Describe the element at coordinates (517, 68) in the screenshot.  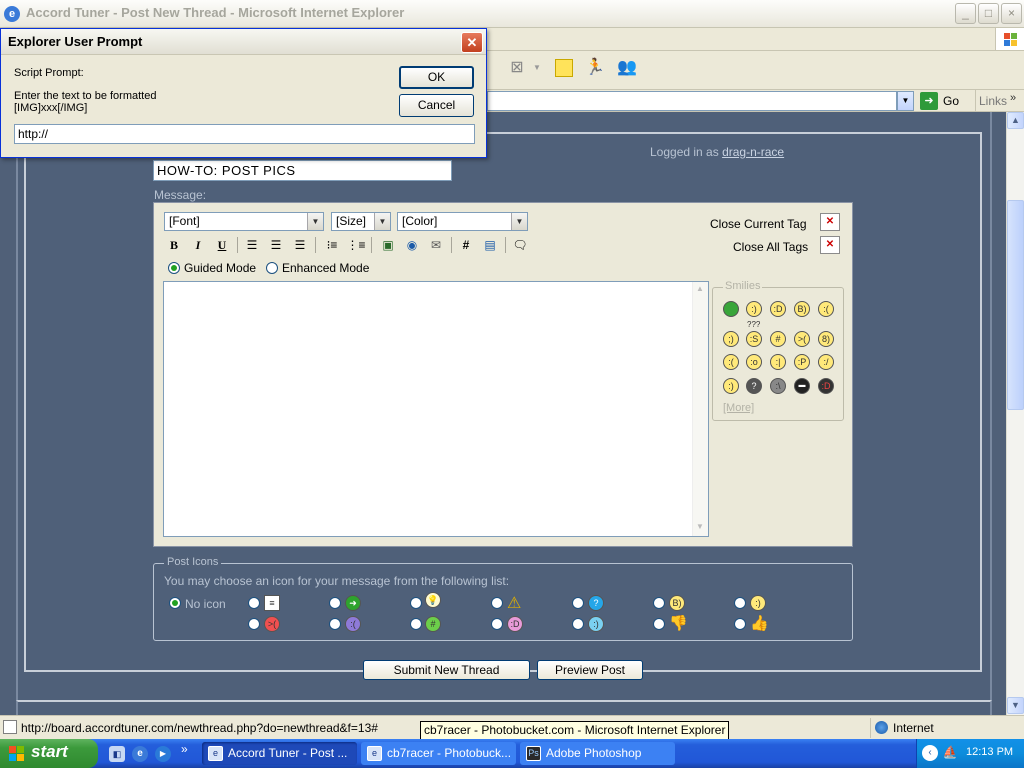
I see `fullscreen-icon: ⊠` at that location.